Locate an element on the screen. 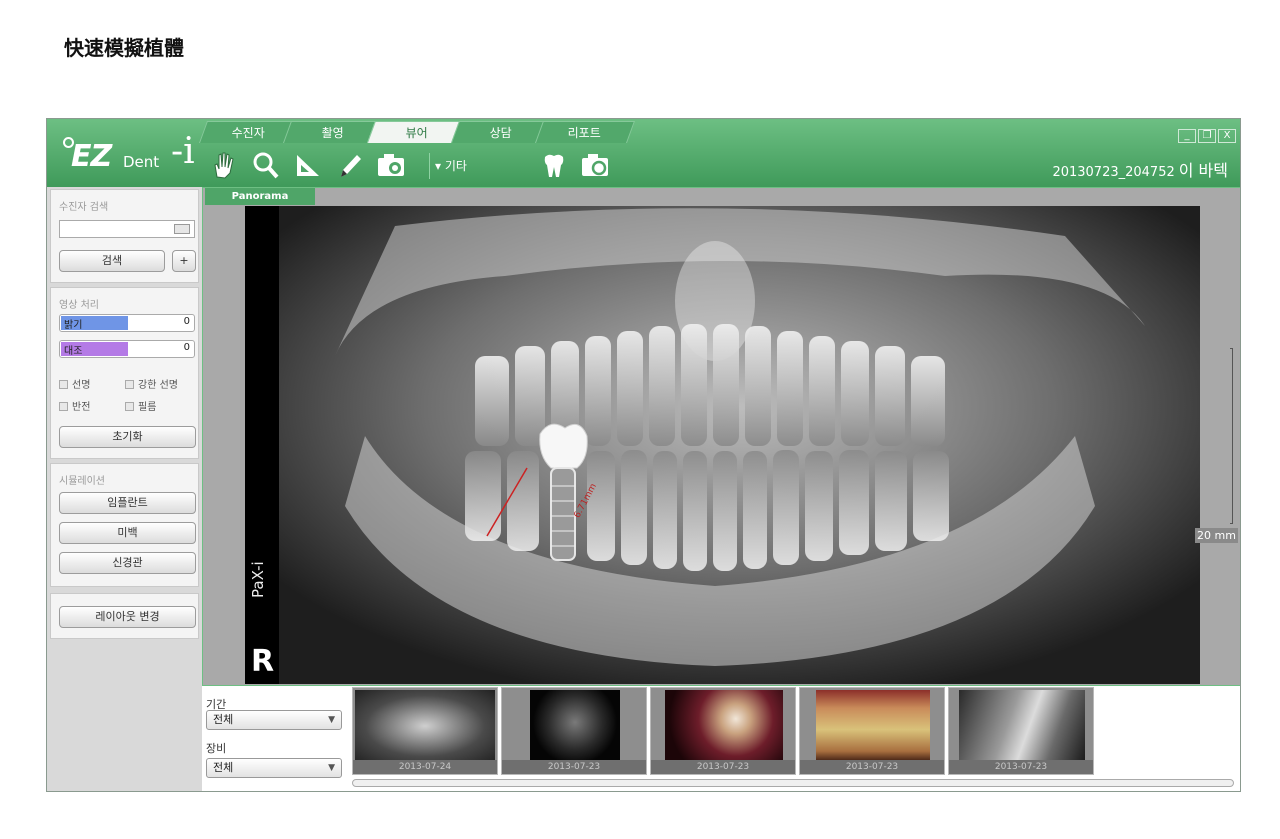 The height and width of the screenshot is (839, 1280). camera-capture-icon is located at coordinates (392, 165).